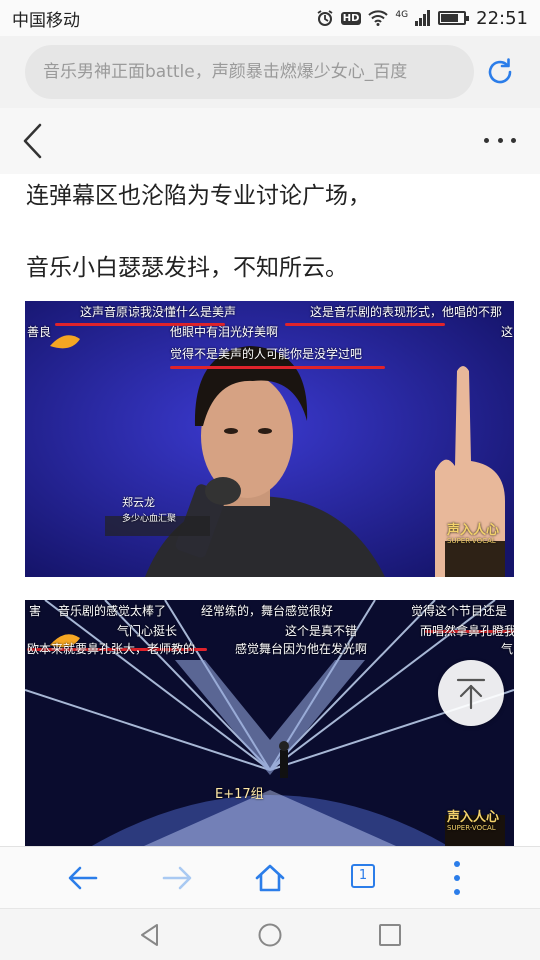 The image size is (540, 960). Describe the element at coordinates (321, 631) in the screenshot. I see `danmaku-comment: 这个是真不错` at that location.